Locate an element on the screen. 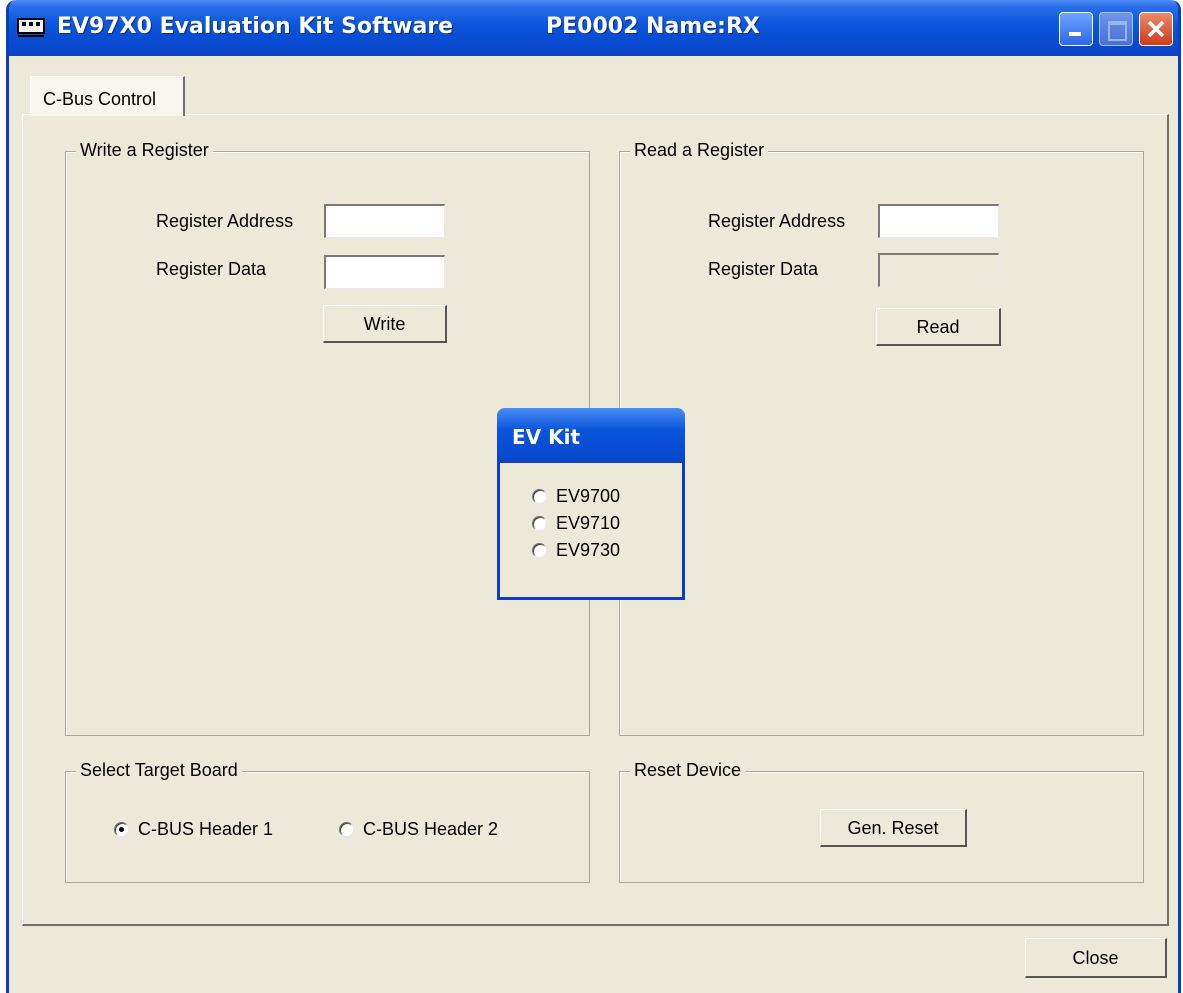 The width and height of the screenshot is (1183, 993). write-address-label: Register Address is located at coordinates (225, 221).